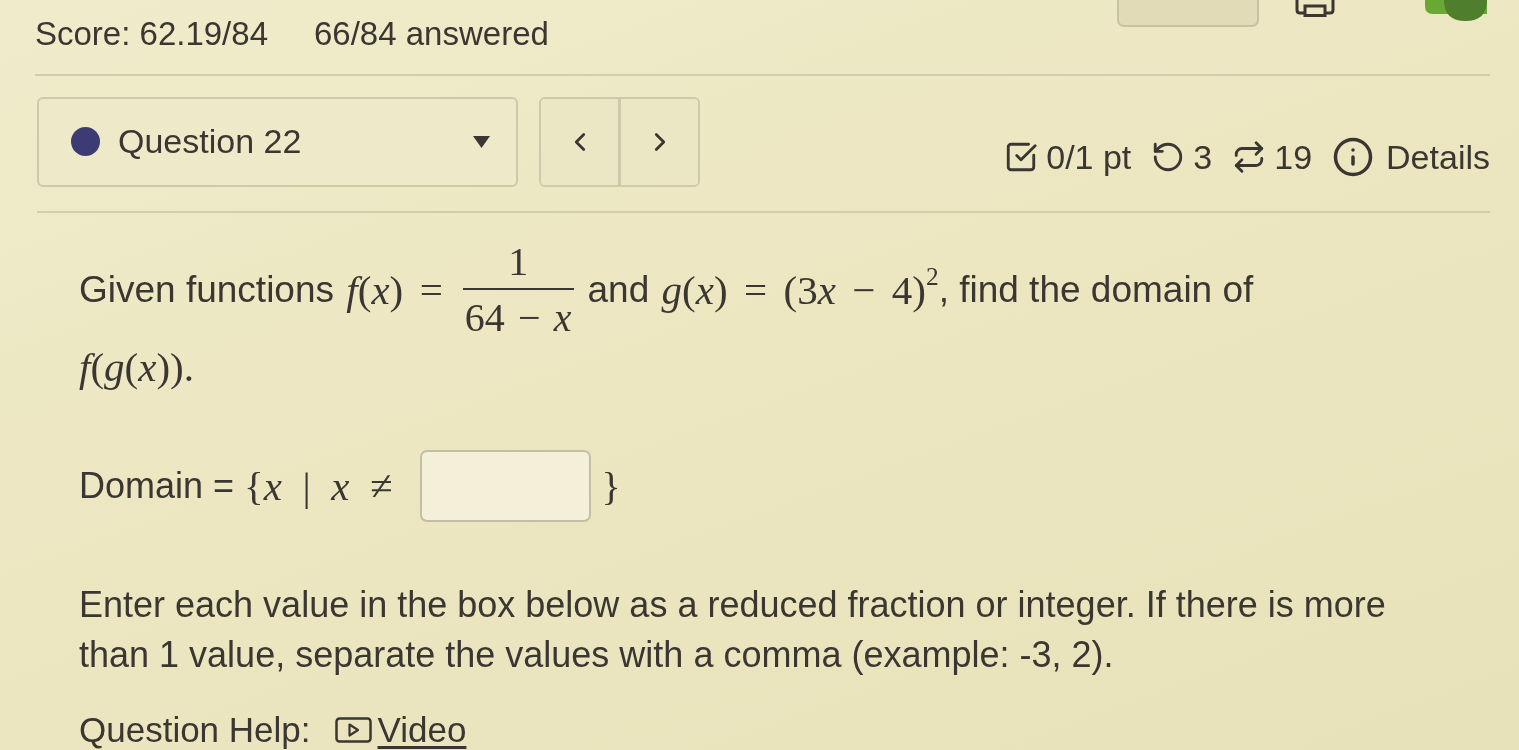  I want to click on math-expression: {x | x ≠, so click(318, 486).